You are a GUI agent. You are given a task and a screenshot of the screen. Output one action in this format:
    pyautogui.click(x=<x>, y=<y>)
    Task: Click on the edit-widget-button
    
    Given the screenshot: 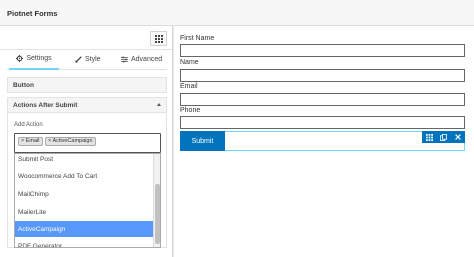 What is the action you would take?
    pyautogui.click(x=429, y=137)
    